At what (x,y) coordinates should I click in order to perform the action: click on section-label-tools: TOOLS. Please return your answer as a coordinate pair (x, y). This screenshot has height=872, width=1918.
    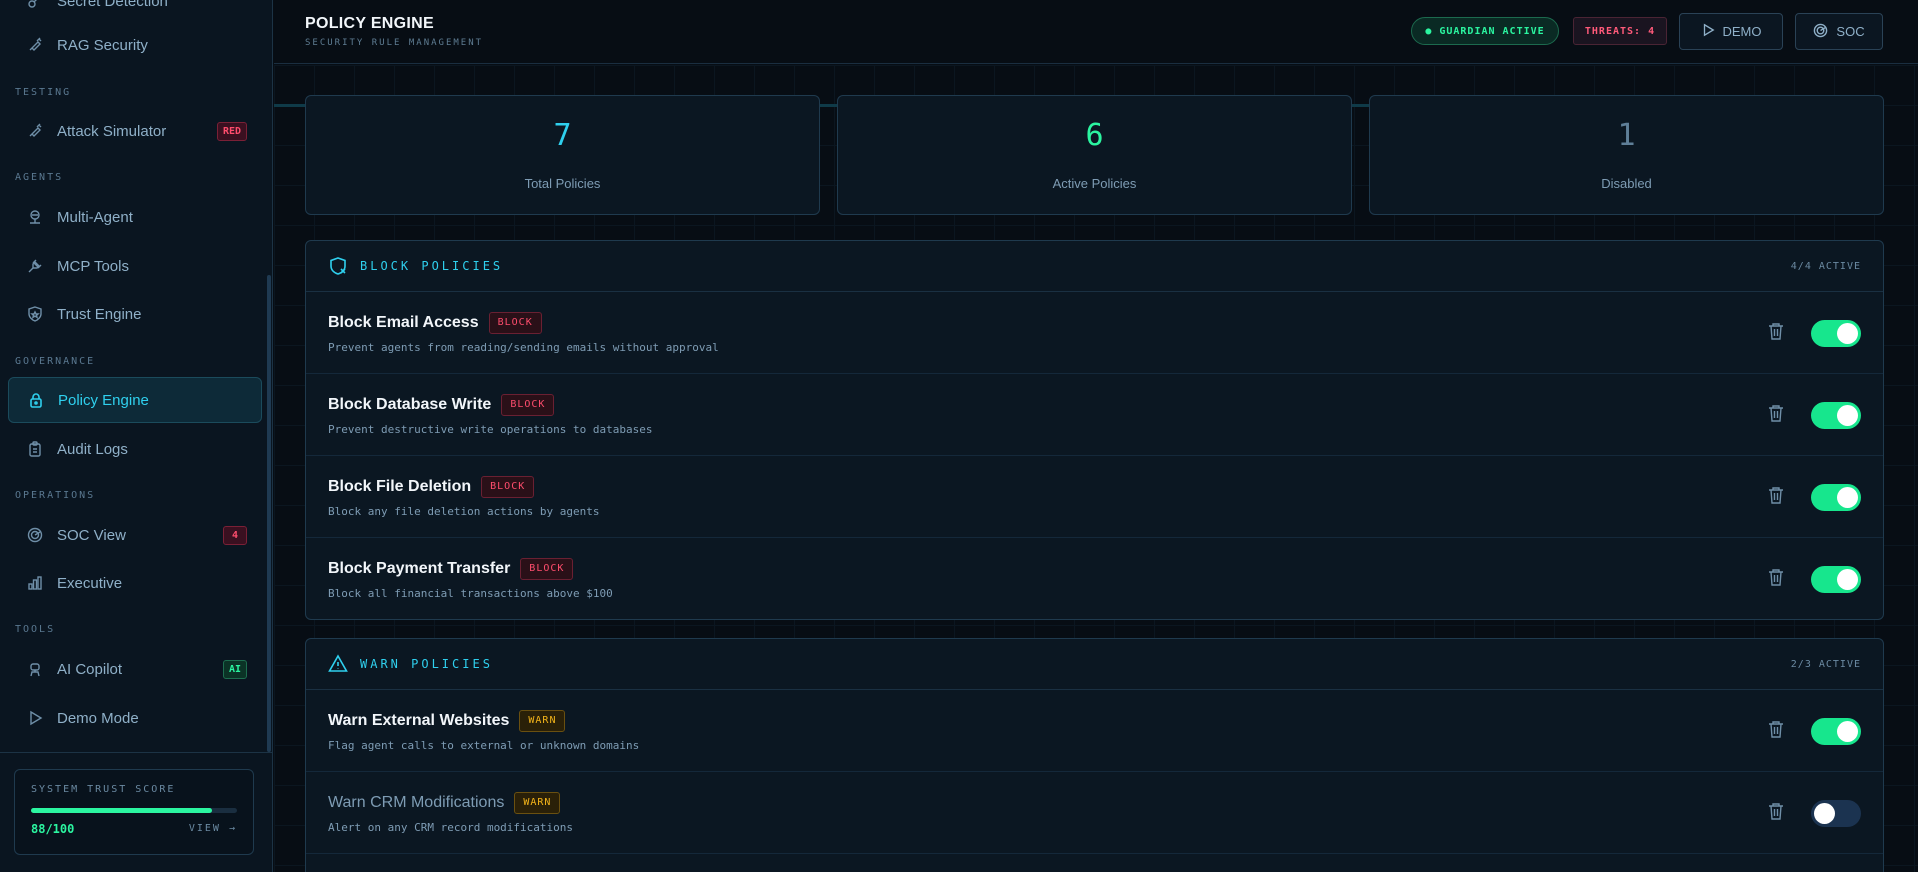
    Looking at the image, I should click on (35, 629).